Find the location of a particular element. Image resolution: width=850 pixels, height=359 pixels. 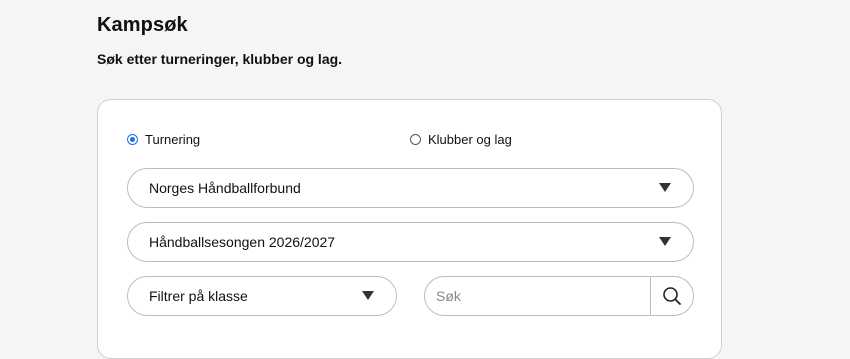

season-select-value: Håndballsesongen 2026/2027 is located at coordinates (242, 242).